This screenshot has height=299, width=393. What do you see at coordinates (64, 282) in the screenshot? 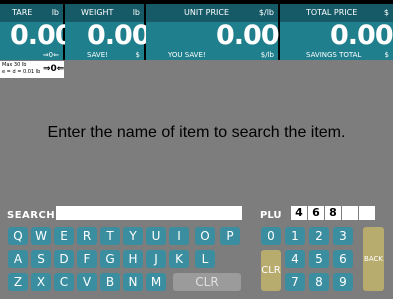
I see `key-c: C` at bounding box center [64, 282].